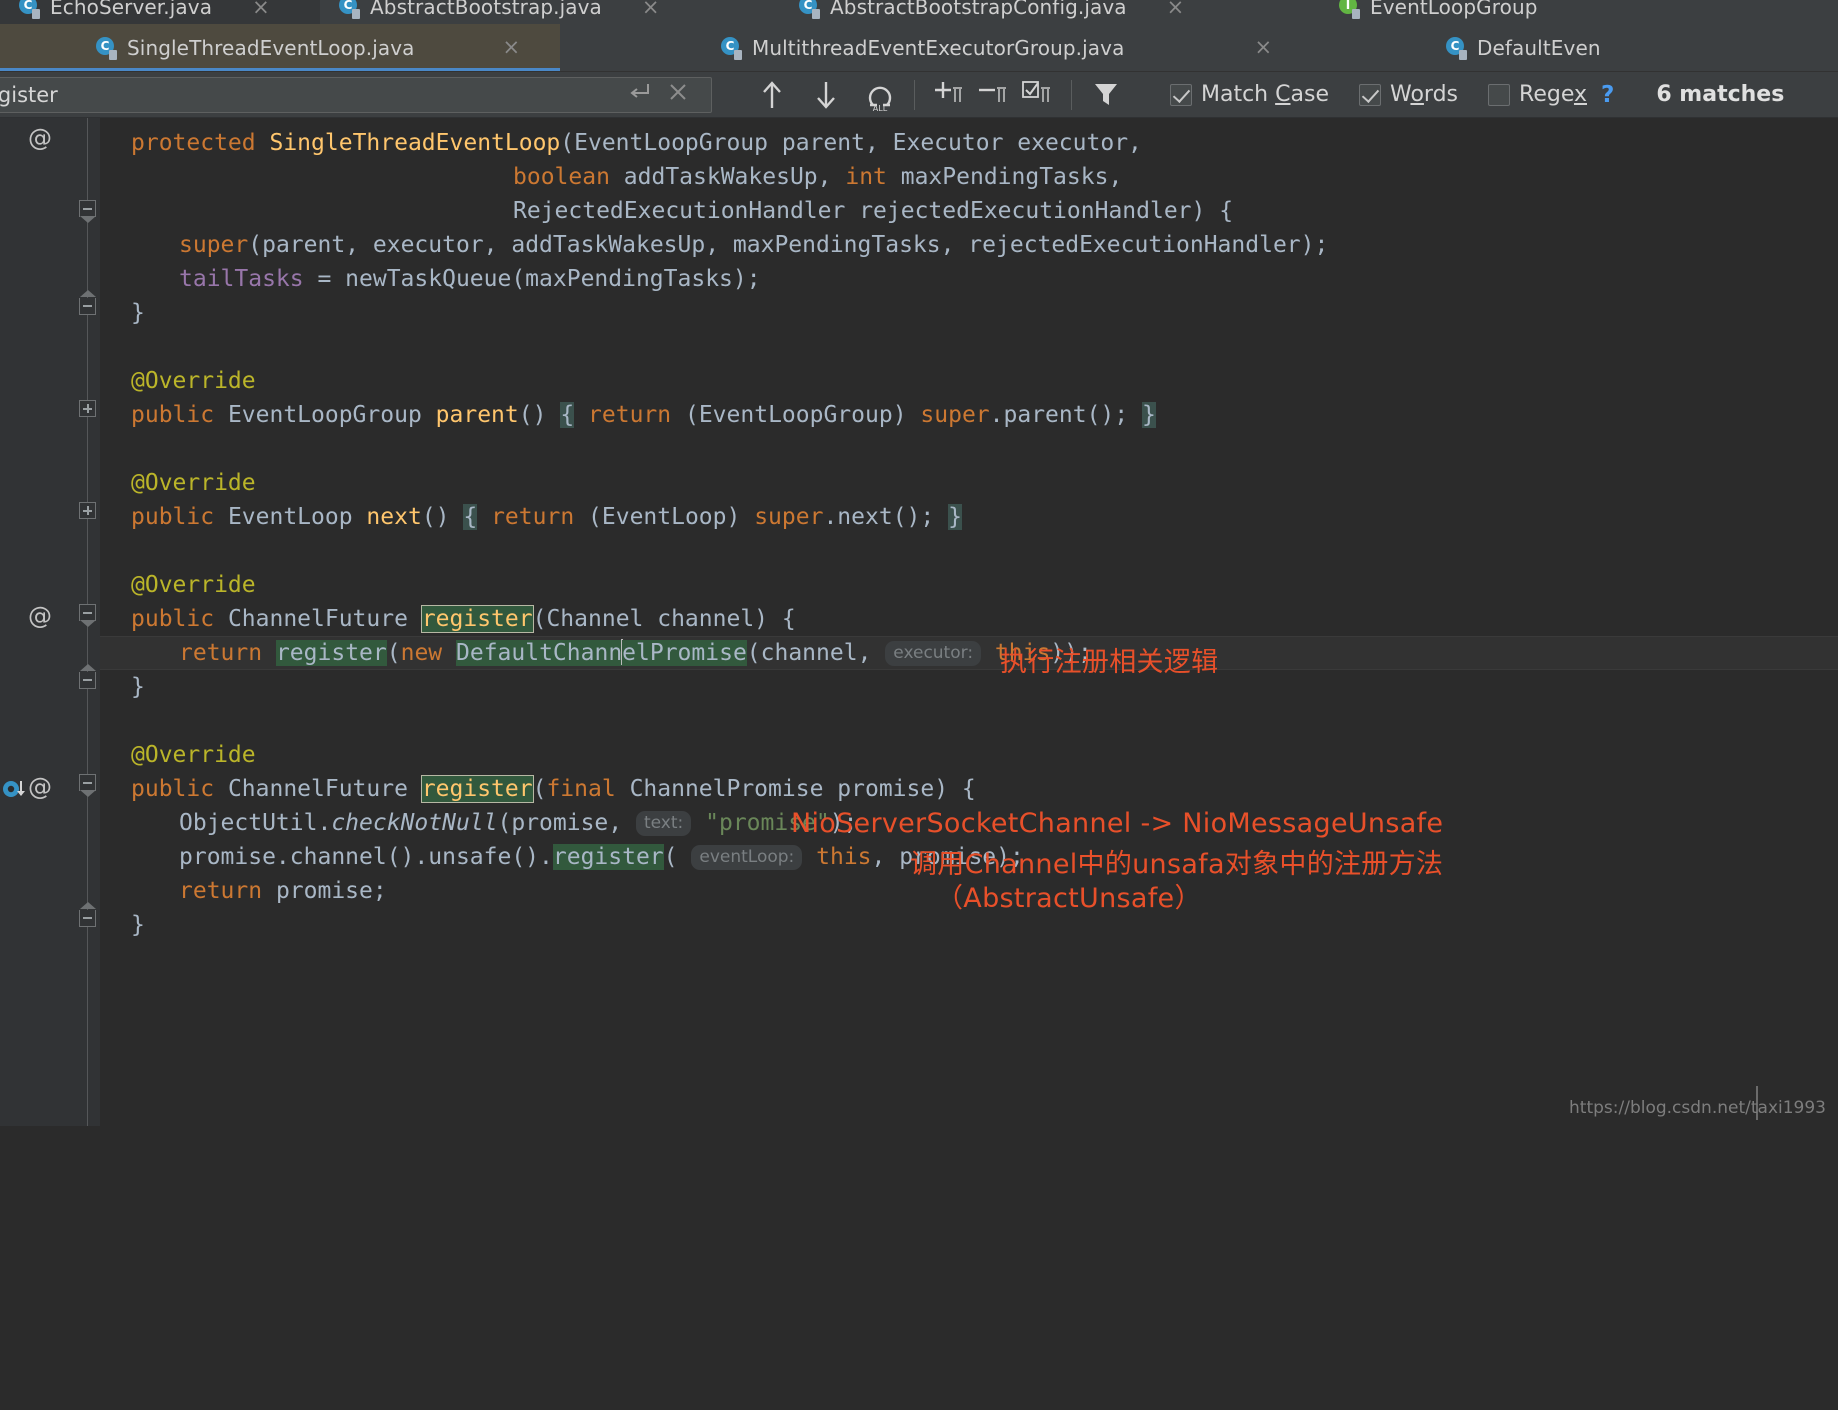  I want to click on svg-text: ALL, so click(880, 108).